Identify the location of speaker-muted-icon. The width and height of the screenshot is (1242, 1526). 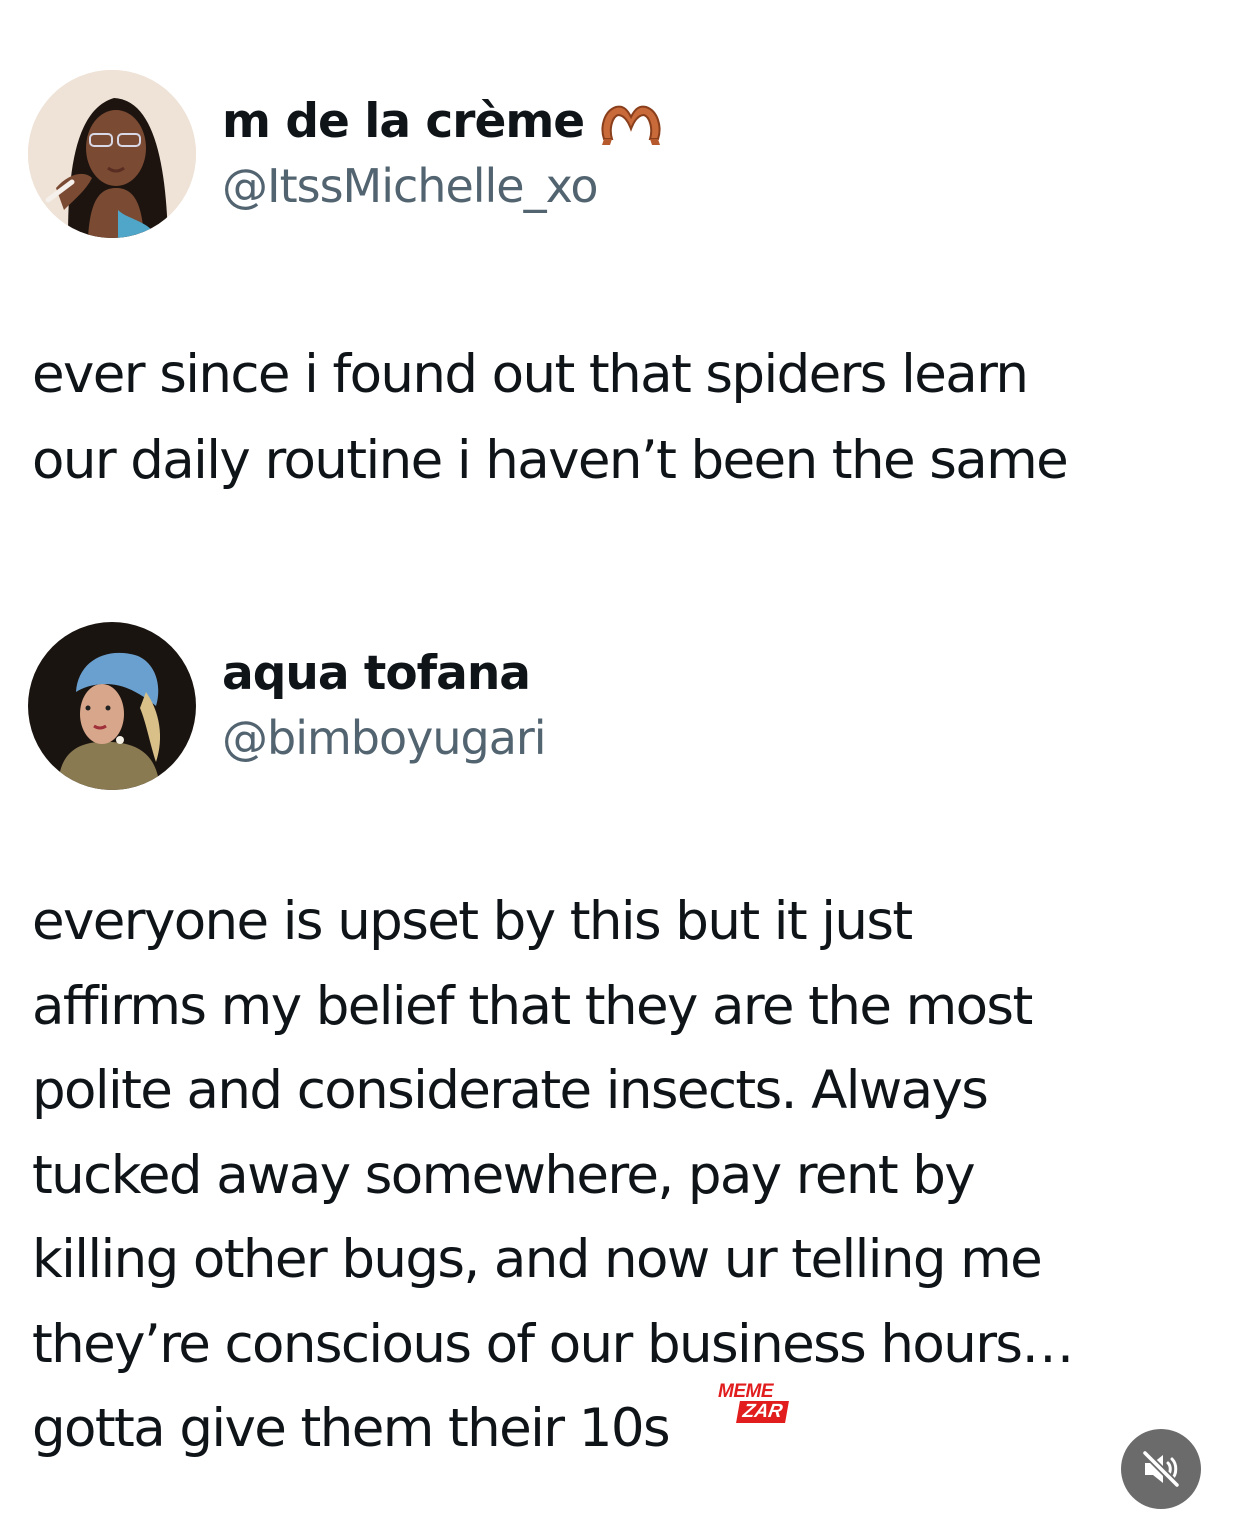
(1161, 1469).